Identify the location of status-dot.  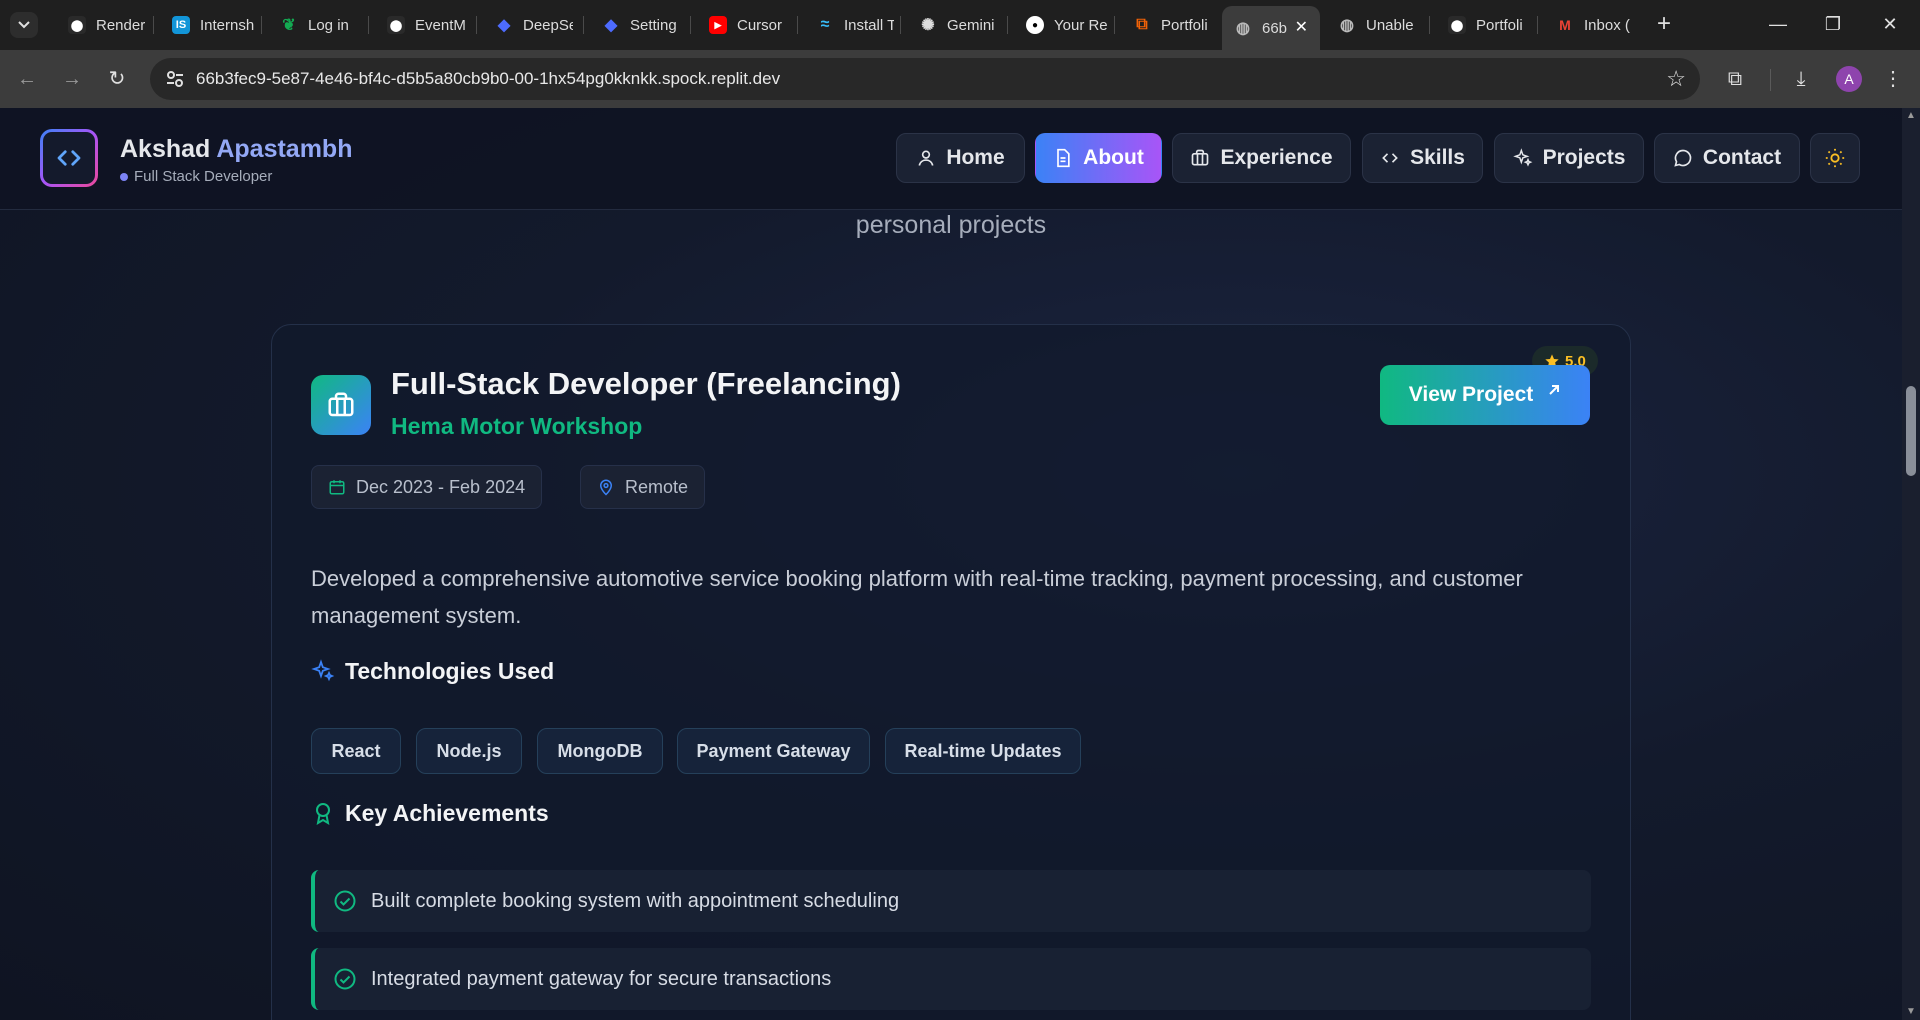
(124, 176).